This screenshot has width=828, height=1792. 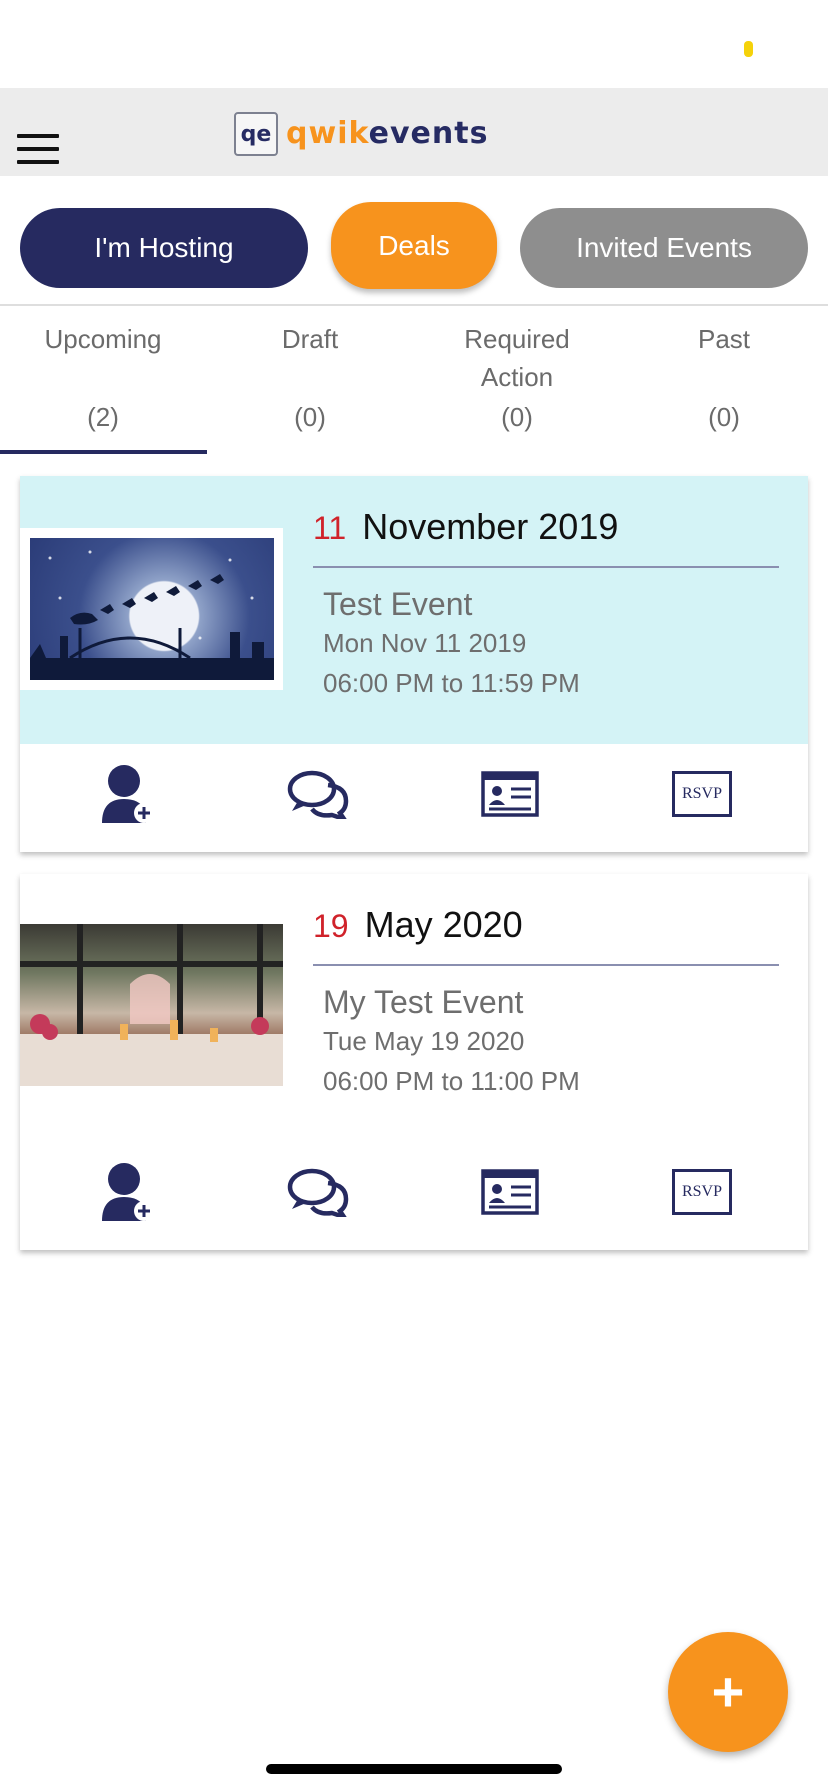 I want to click on tab-upcoming-count: (2), so click(x=103, y=417).